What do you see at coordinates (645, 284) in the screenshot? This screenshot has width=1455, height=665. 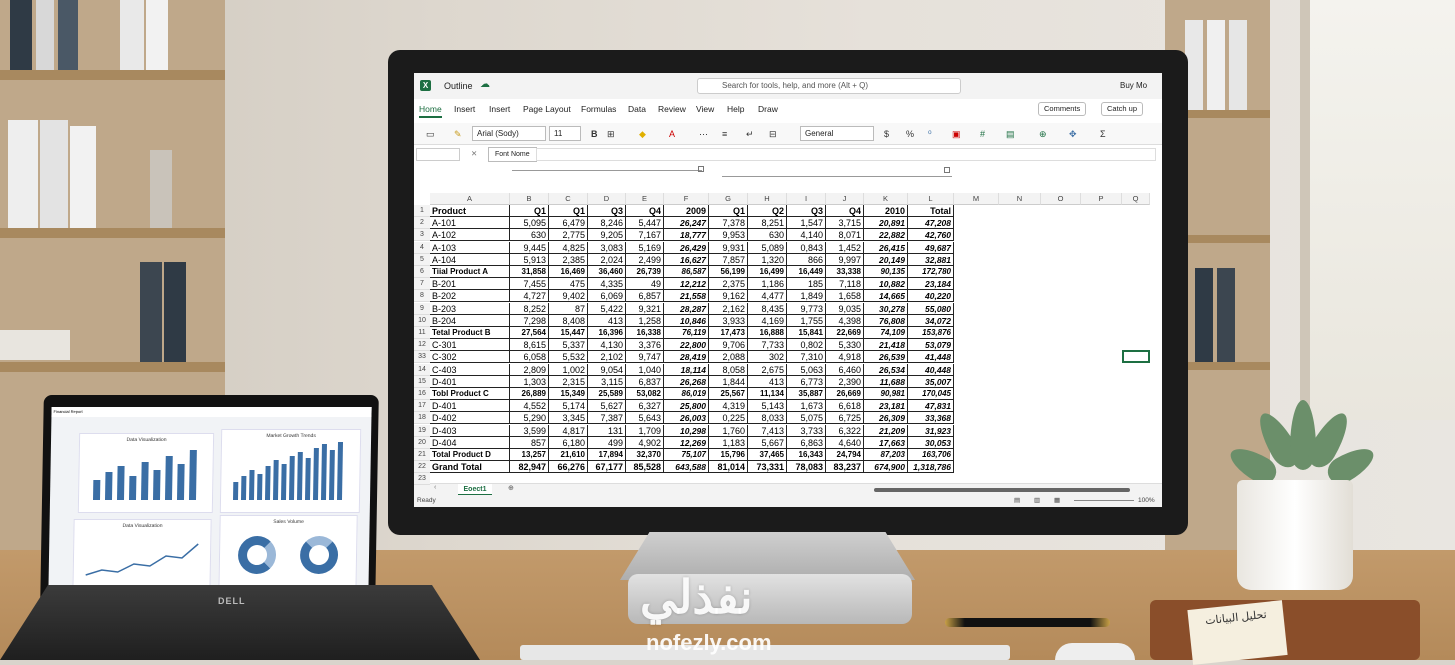 I see `table-cell: 49` at bounding box center [645, 284].